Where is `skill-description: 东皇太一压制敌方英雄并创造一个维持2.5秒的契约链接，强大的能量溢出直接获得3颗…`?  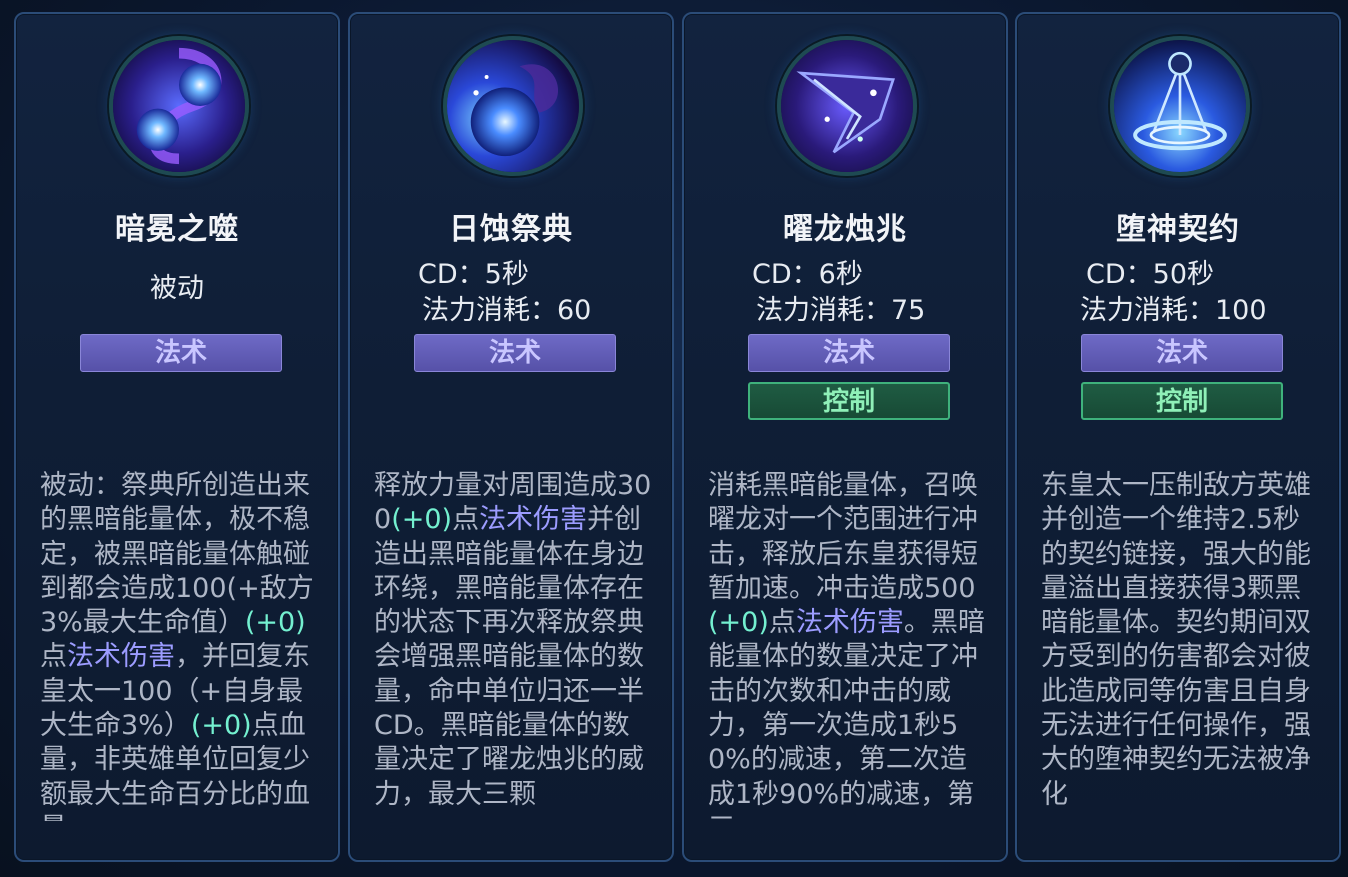
skill-description: 东皇太一压制敌方英雄并创造一个维持2.5秒的契约链接，强大的能量溢出直接获得3颗… is located at coordinates (1176, 640).